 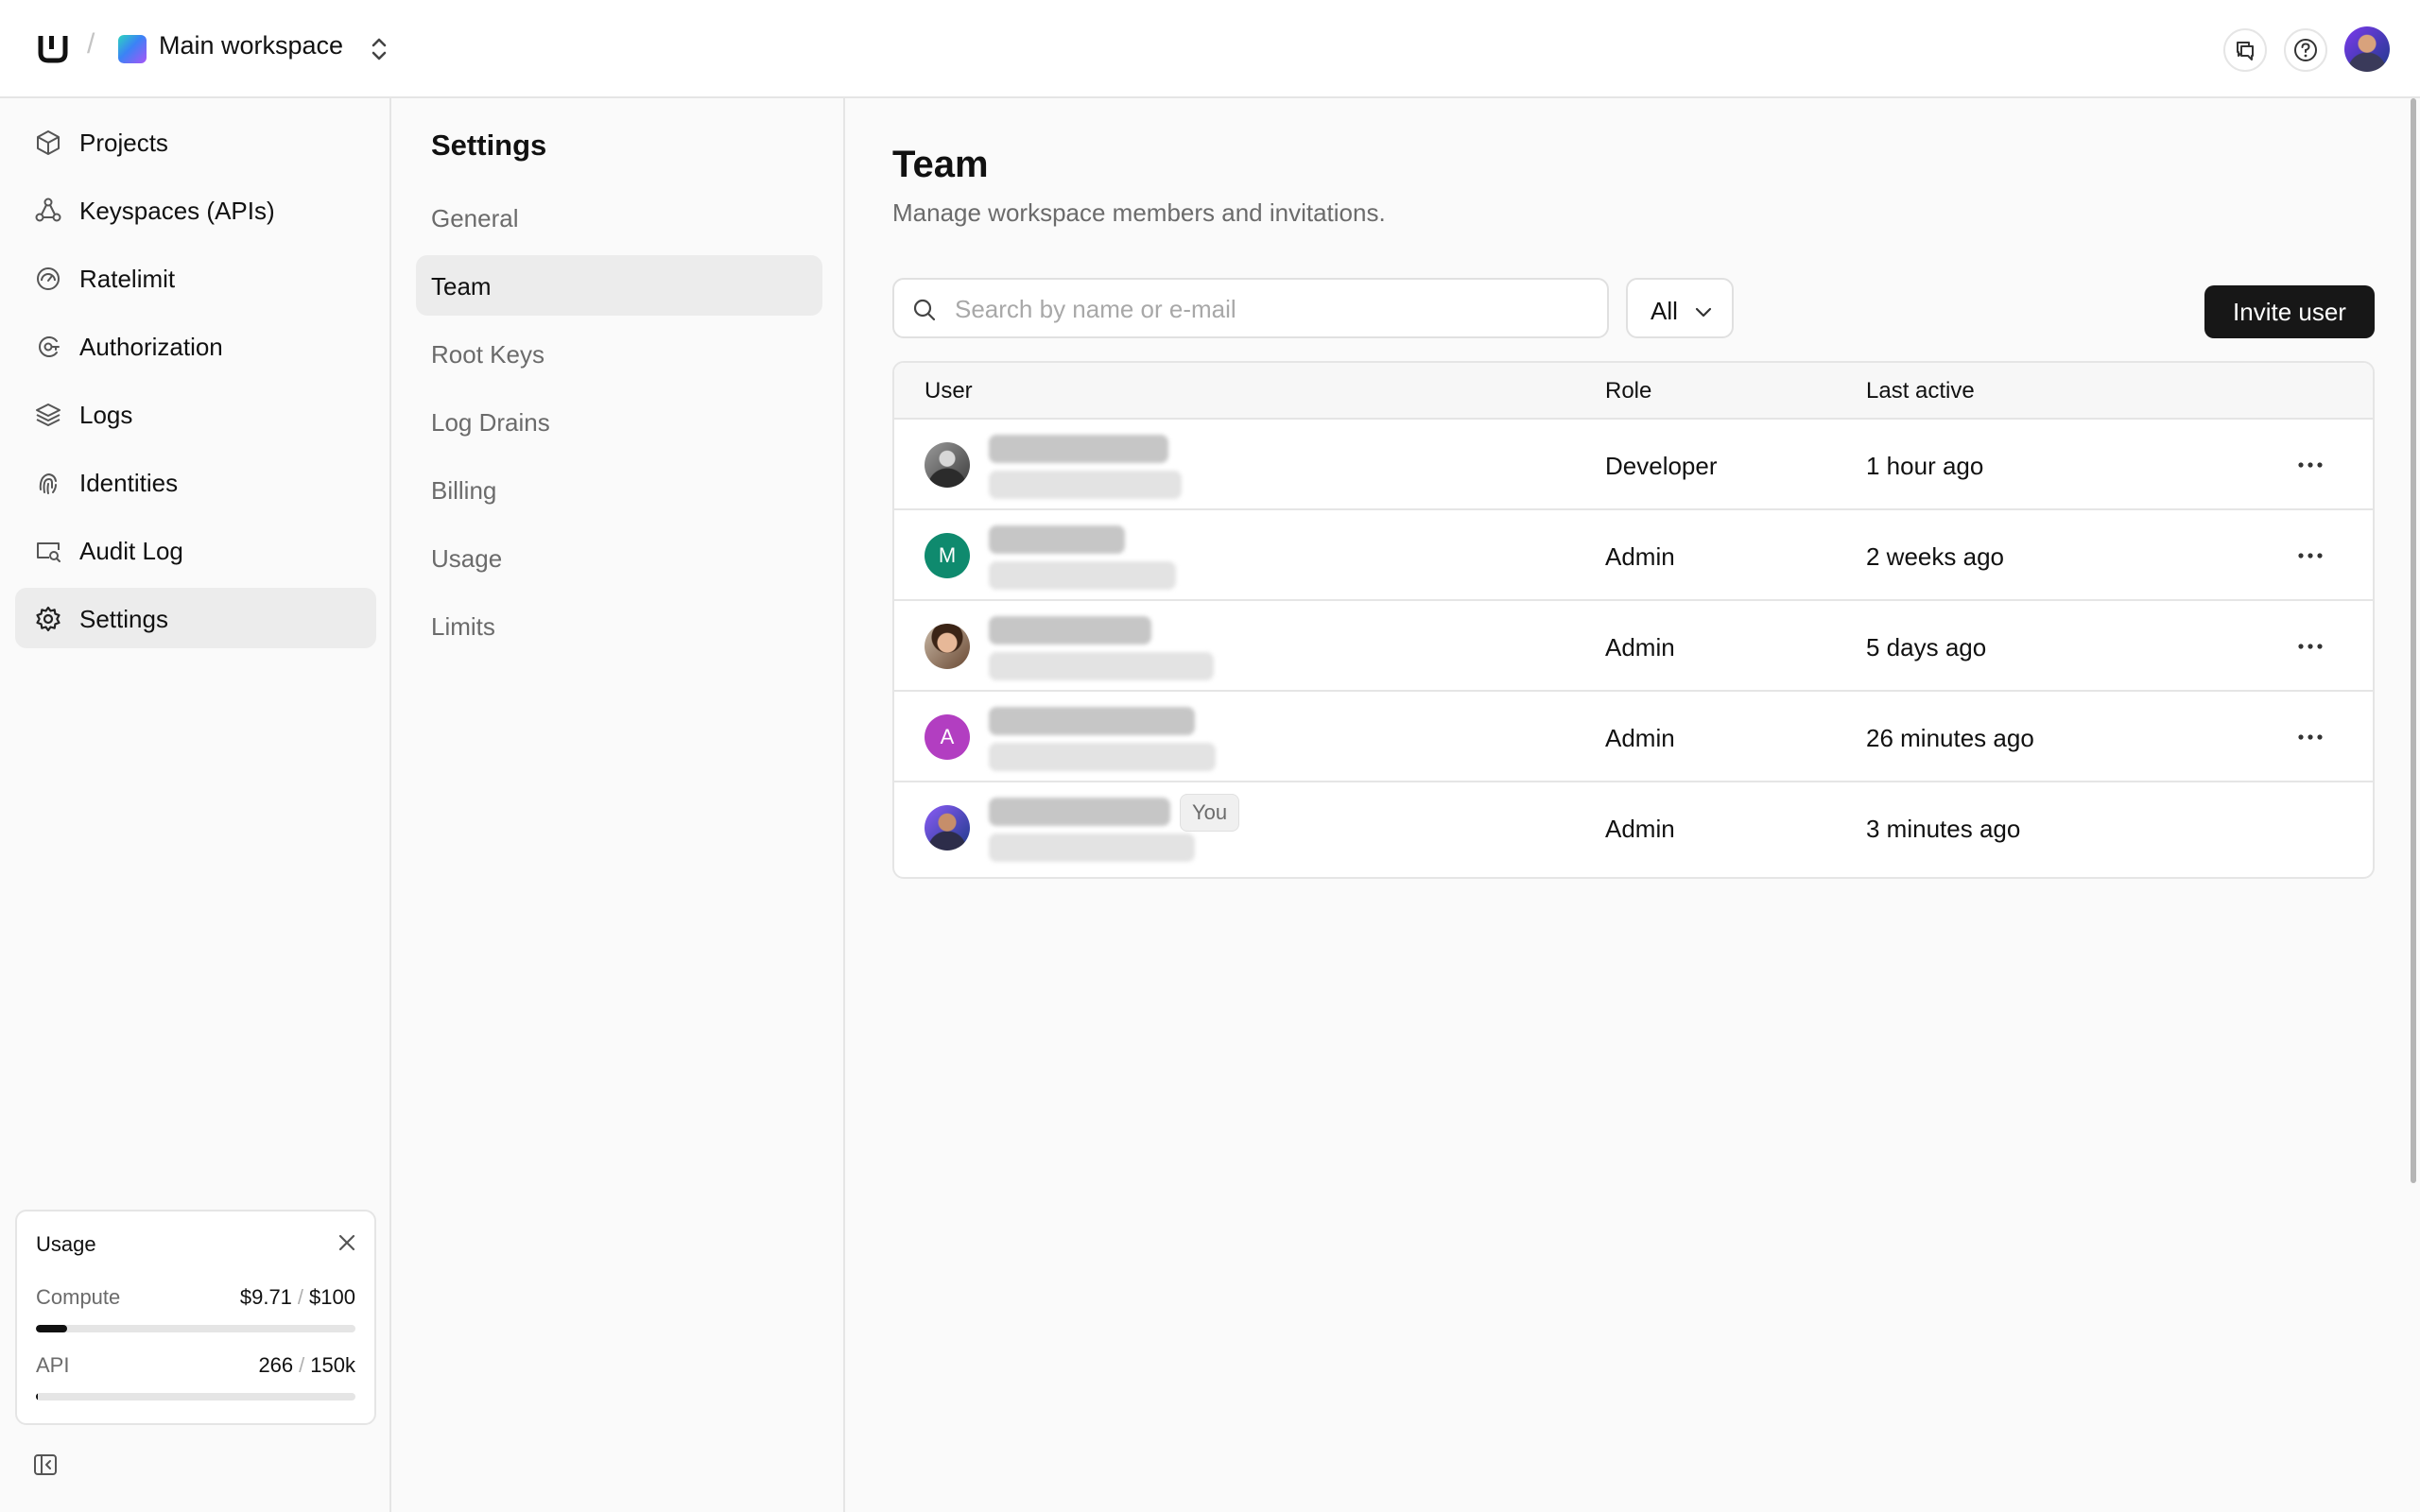 What do you see at coordinates (619, 217) in the screenshot?
I see `subnav-item-general: General` at bounding box center [619, 217].